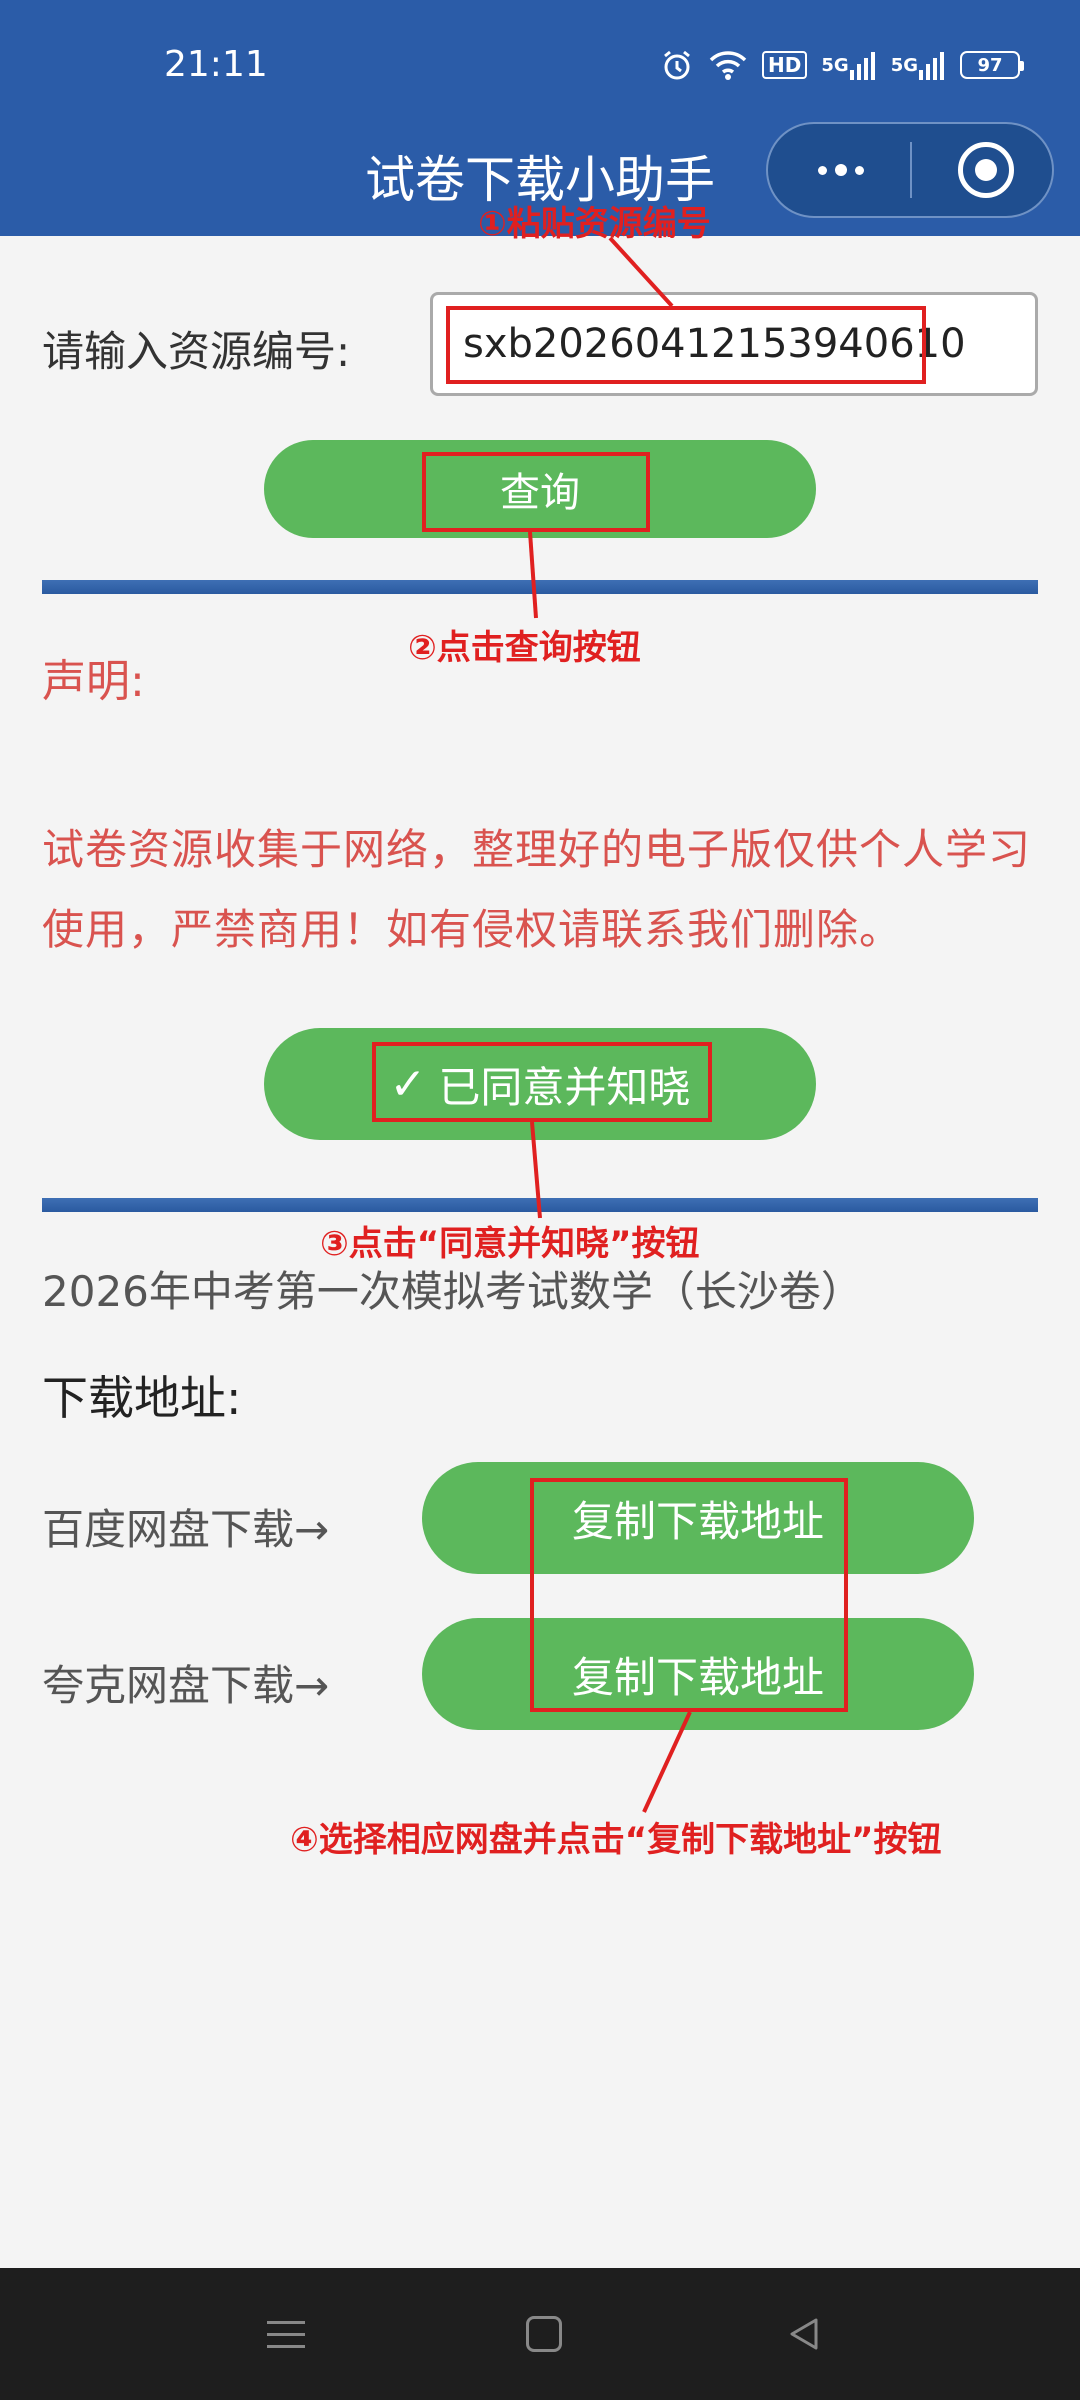  What do you see at coordinates (510, 1244) in the screenshot?
I see `annotation-step-3: ③点击“同意并知晓”按钮` at bounding box center [510, 1244].